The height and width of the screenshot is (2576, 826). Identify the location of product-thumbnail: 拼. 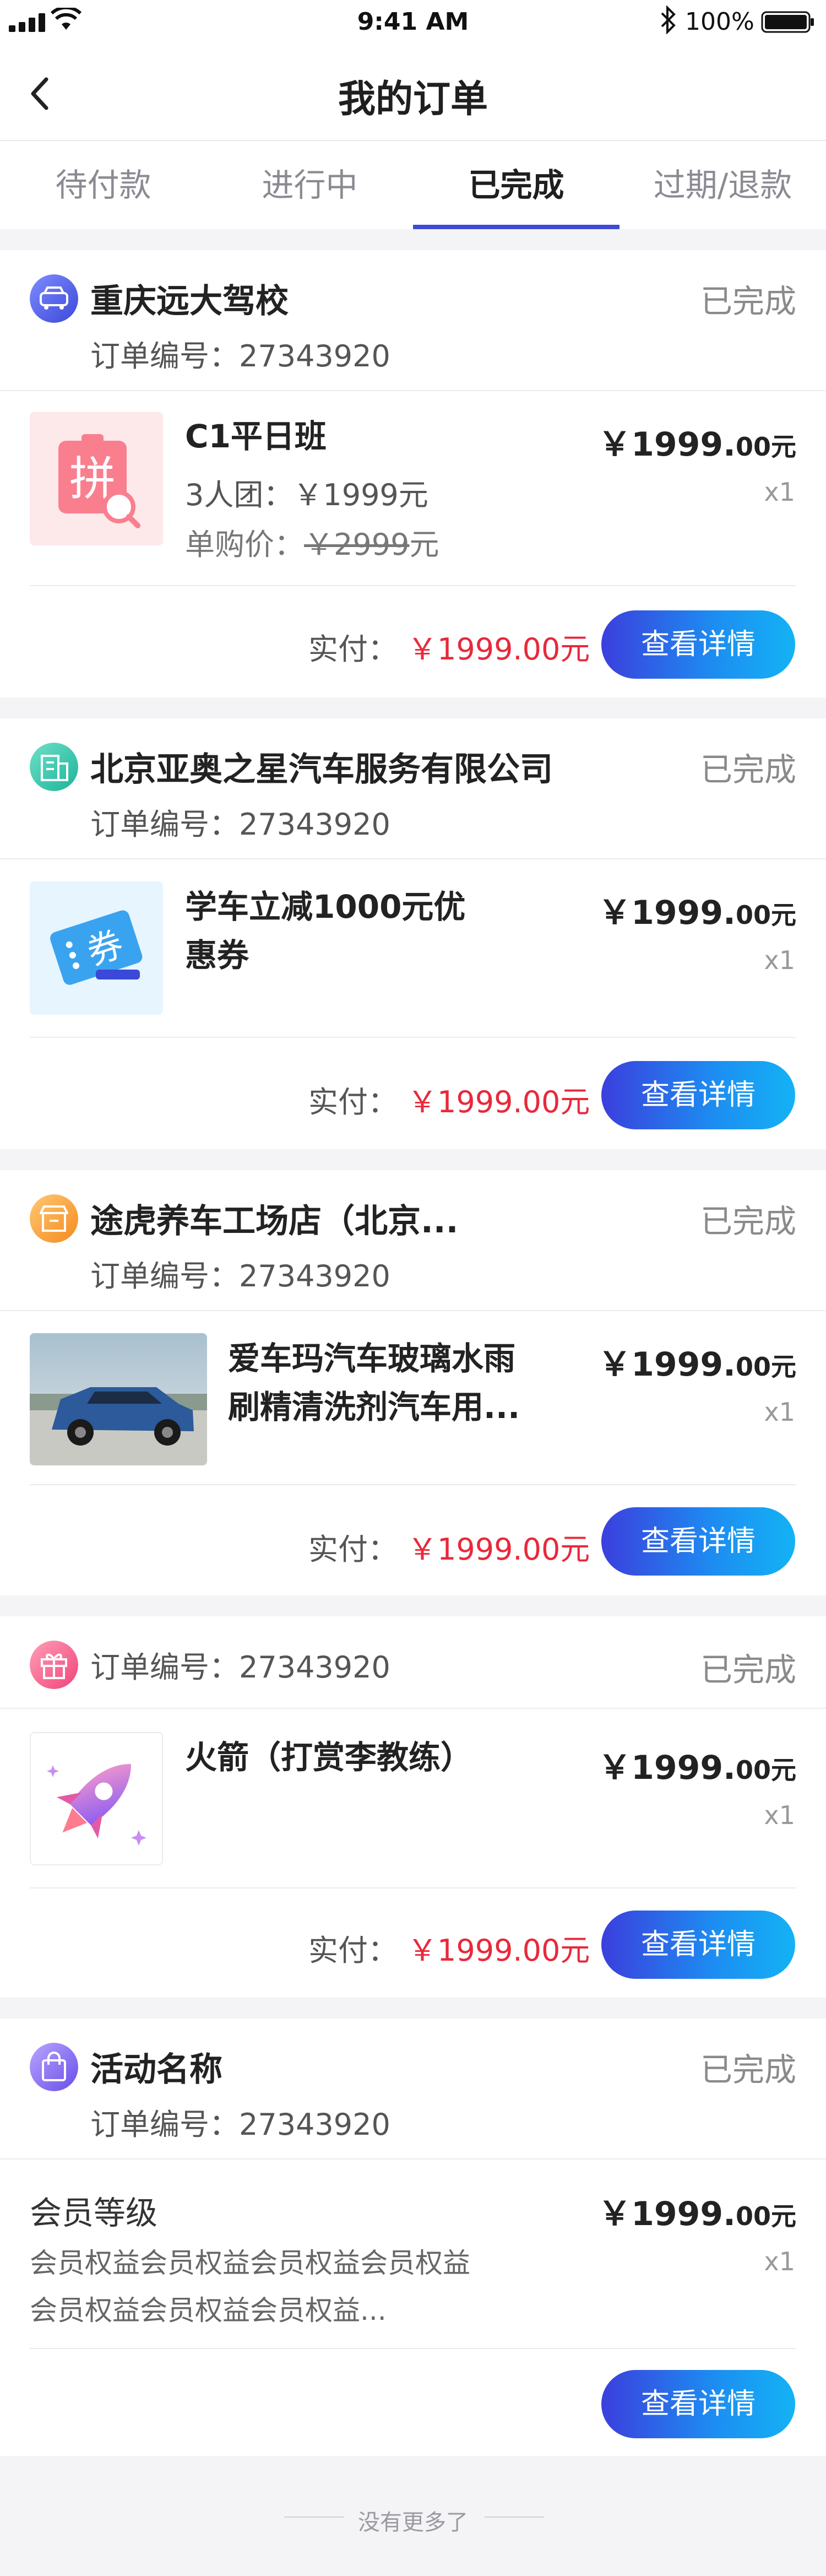
(96, 479).